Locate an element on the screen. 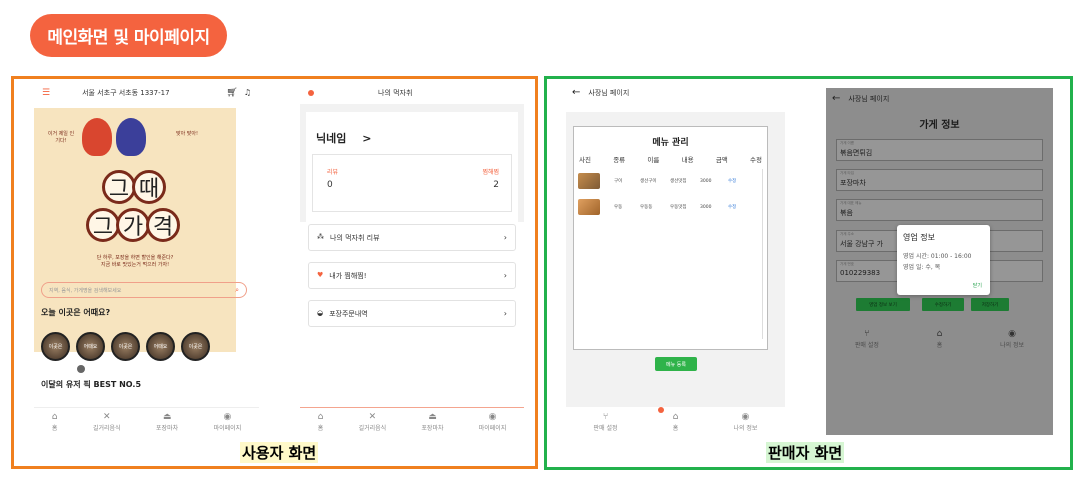 The image size is (1087, 480). search-icon: ⌕ is located at coordinates (237, 290).